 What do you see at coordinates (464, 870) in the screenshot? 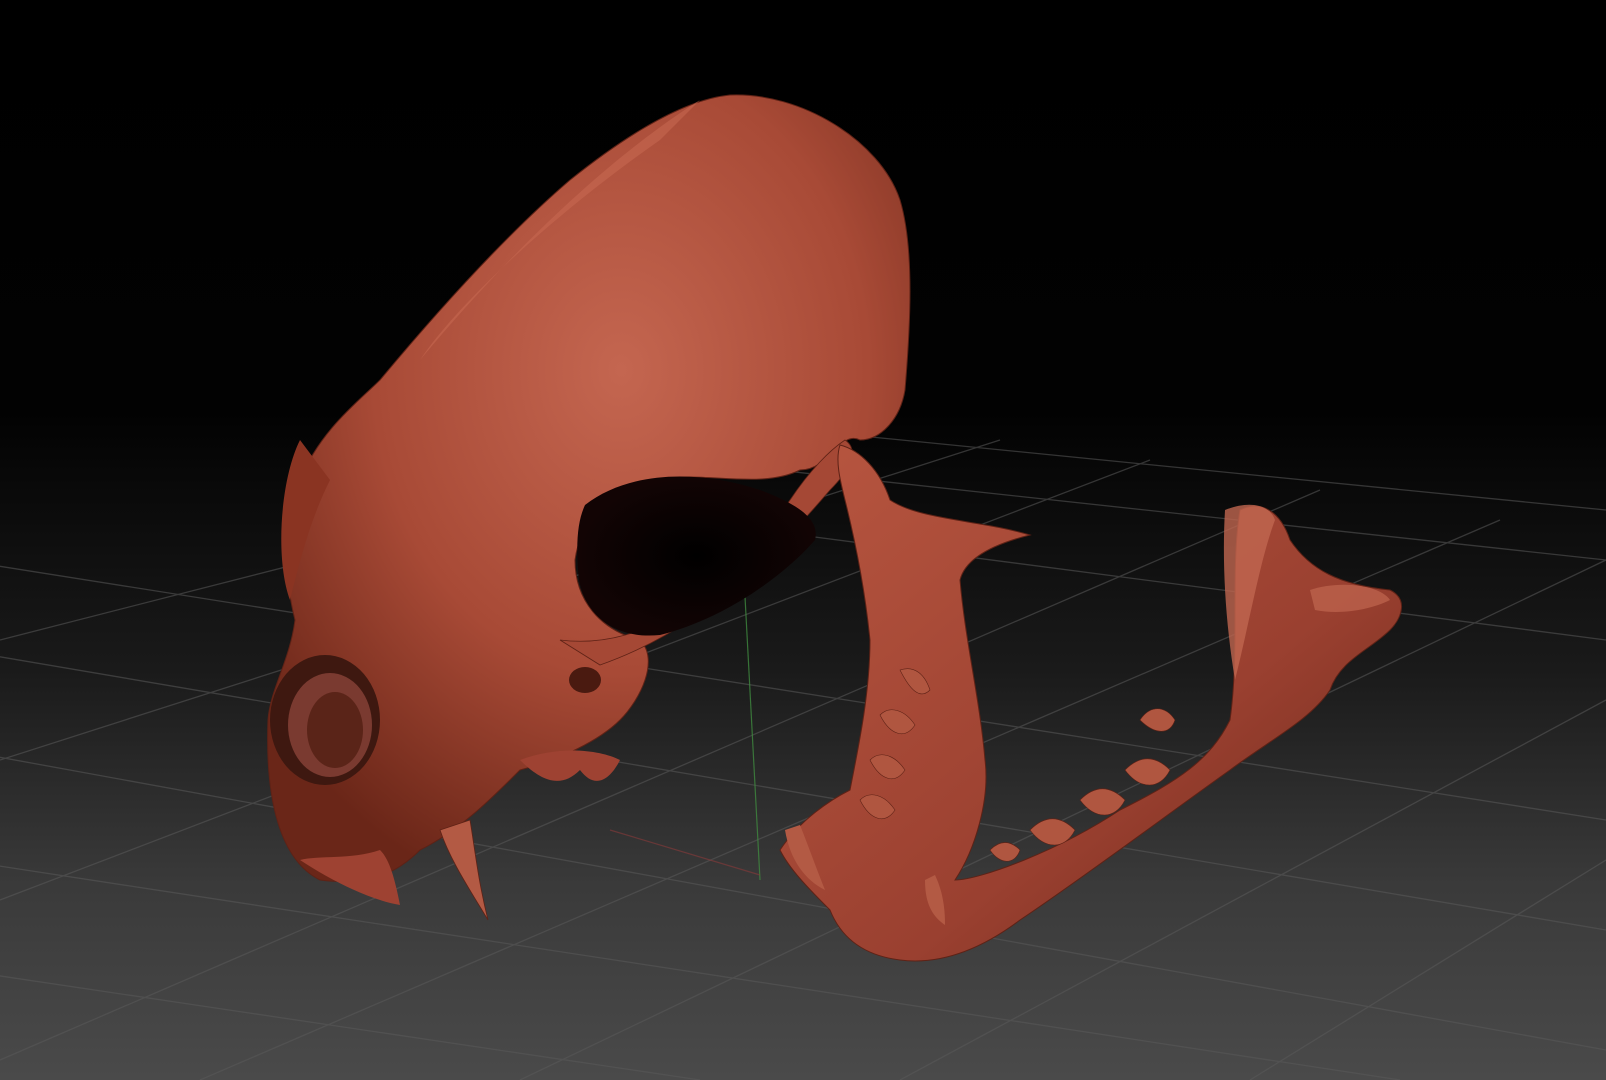
I see `upper-canine` at bounding box center [464, 870].